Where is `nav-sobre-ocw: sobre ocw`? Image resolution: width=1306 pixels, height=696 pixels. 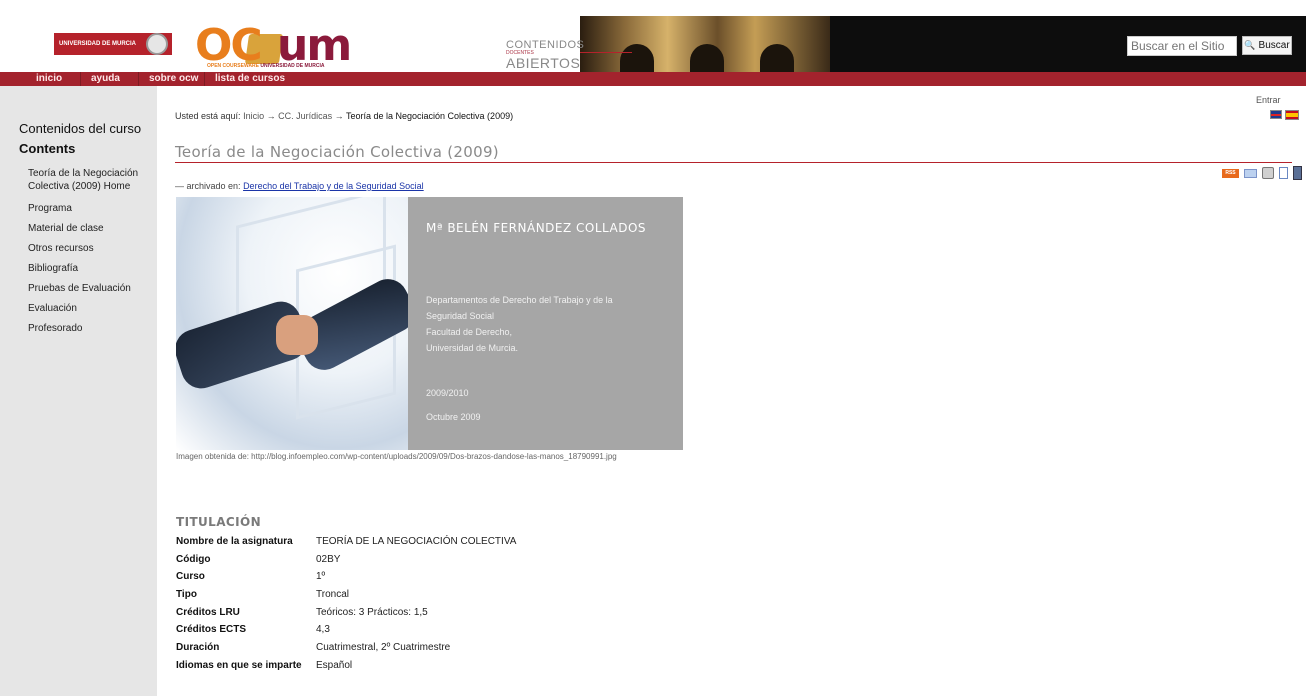 nav-sobre-ocw: sobre ocw is located at coordinates (173, 79).